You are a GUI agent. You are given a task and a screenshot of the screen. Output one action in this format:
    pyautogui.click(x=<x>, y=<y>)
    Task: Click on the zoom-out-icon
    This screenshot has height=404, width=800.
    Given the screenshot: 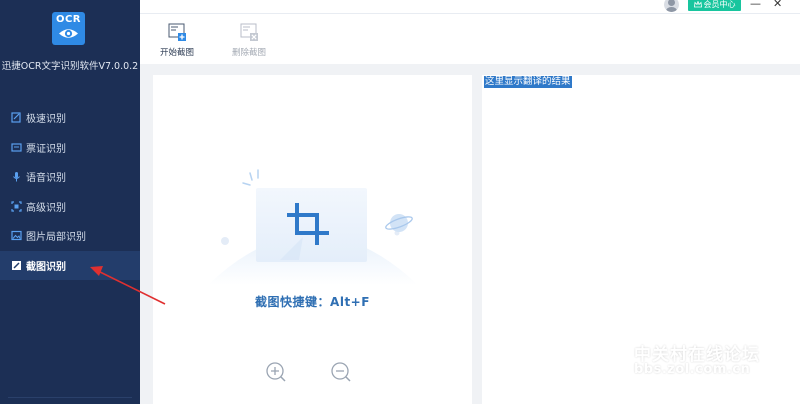 What is the action you would take?
    pyautogui.click(x=341, y=372)
    